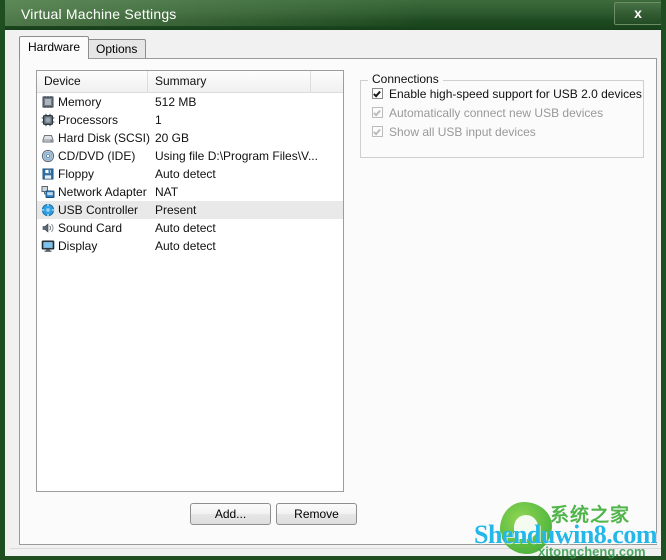  Describe the element at coordinates (327, 81) in the screenshot. I see `column-header-blank` at that location.